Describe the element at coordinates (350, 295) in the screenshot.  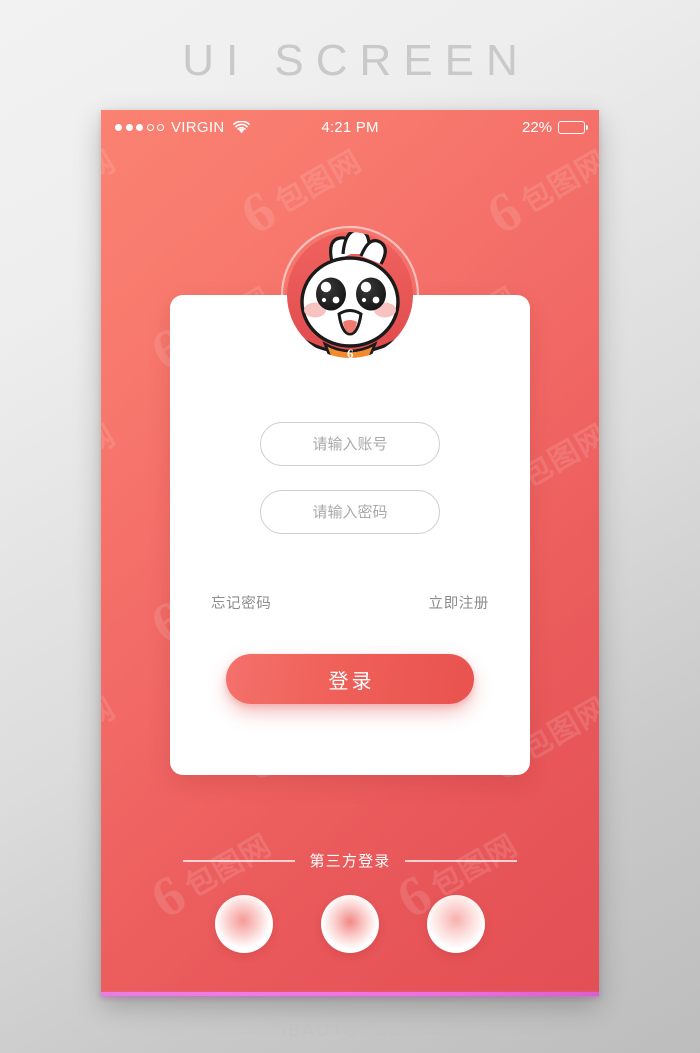
I see `rabbit-mascot-avatar: 6` at that location.